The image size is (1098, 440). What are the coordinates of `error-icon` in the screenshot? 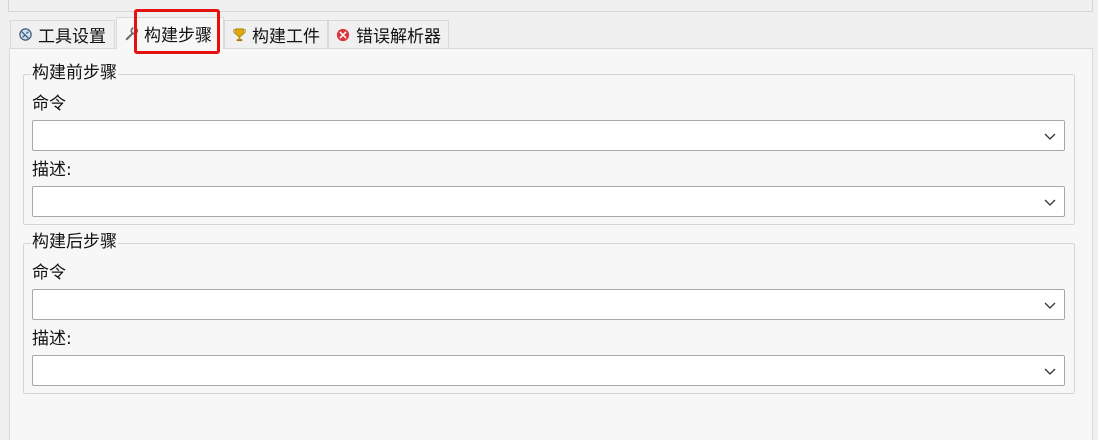 It's located at (343, 35).